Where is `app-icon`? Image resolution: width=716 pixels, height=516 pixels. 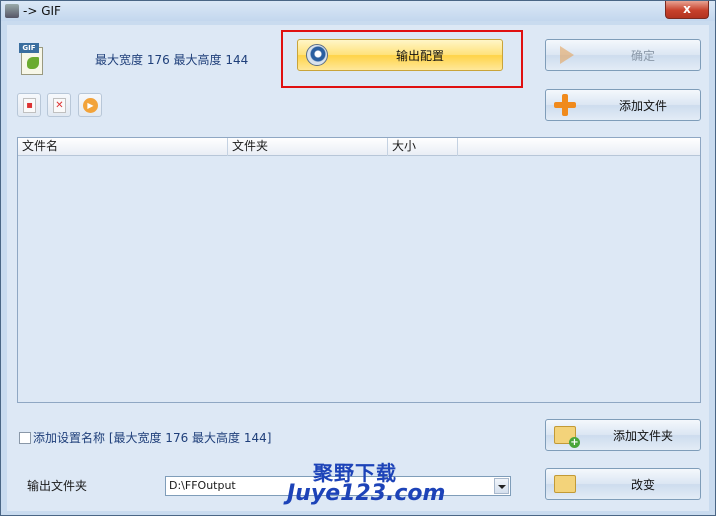
app-icon is located at coordinates (12, 11).